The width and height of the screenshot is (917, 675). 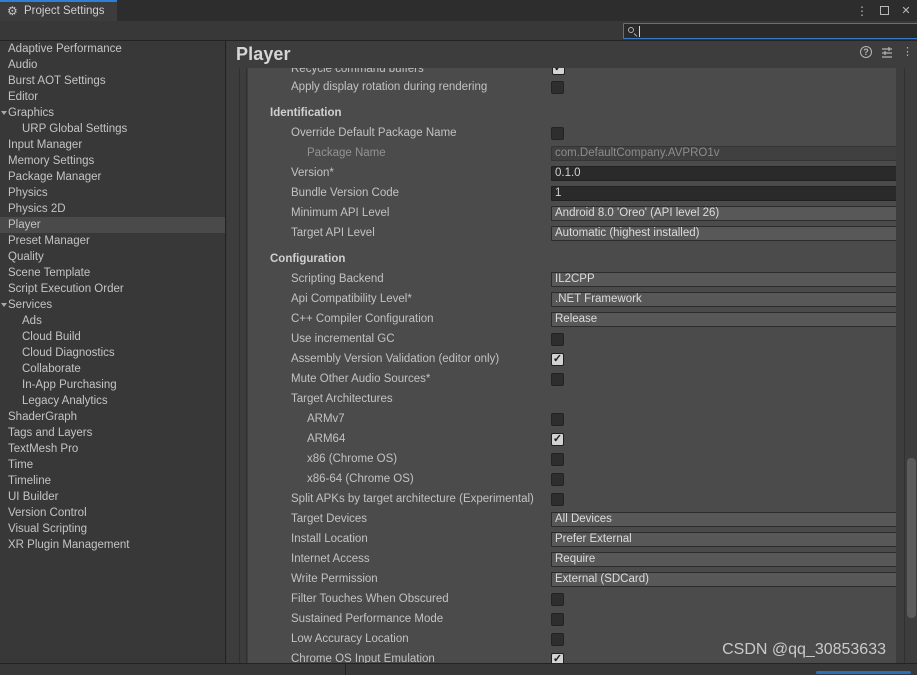 What do you see at coordinates (723, 559) in the screenshot?
I see `dropdown-internet-access: Require` at bounding box center [723, 559].